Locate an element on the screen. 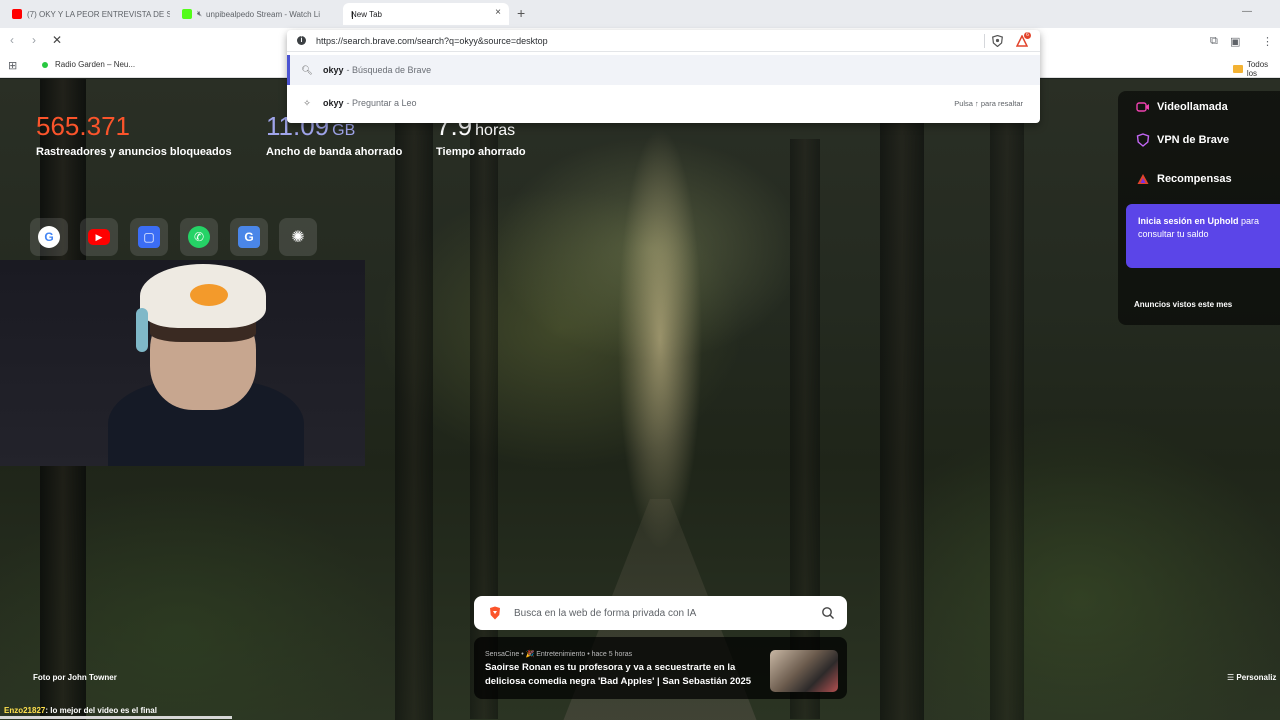 This screenshot has width=1280, height=720. chat-username: Enzo21827 is located at coordinates (25, 710).